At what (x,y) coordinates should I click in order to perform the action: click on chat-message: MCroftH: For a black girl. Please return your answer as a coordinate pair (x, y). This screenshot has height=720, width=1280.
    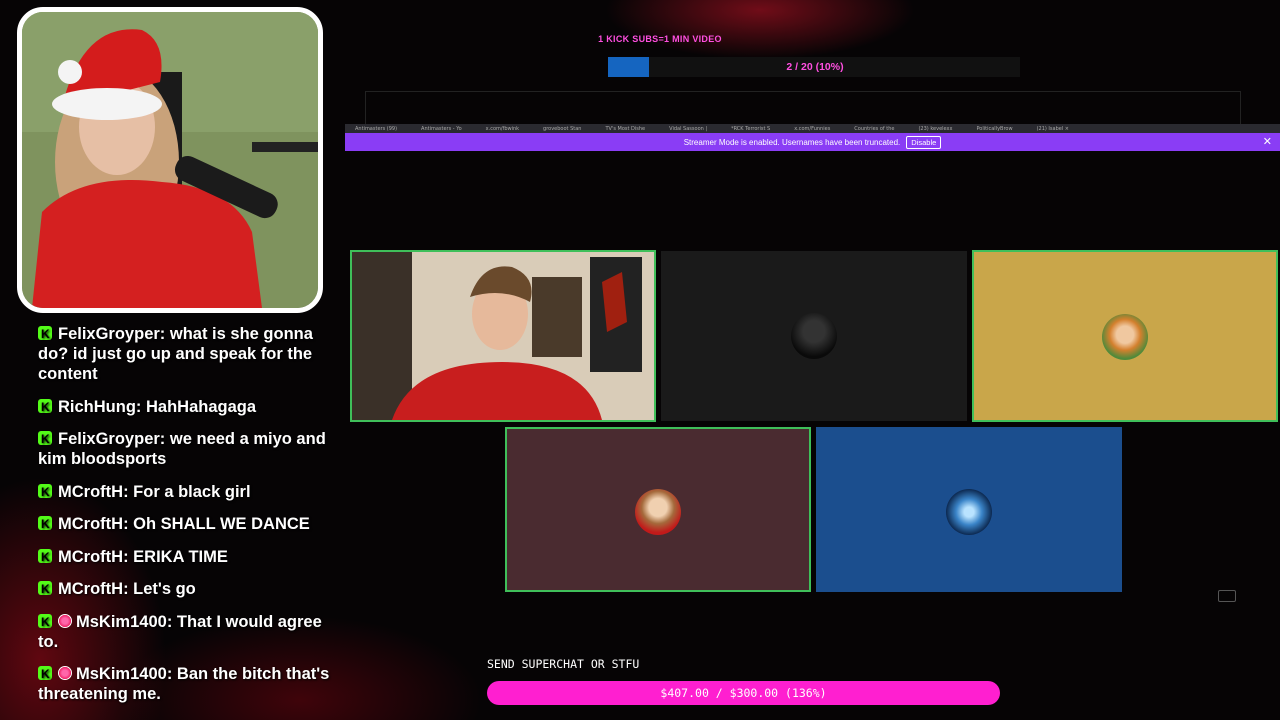
    Looking at the image, I should click on (188, 492).